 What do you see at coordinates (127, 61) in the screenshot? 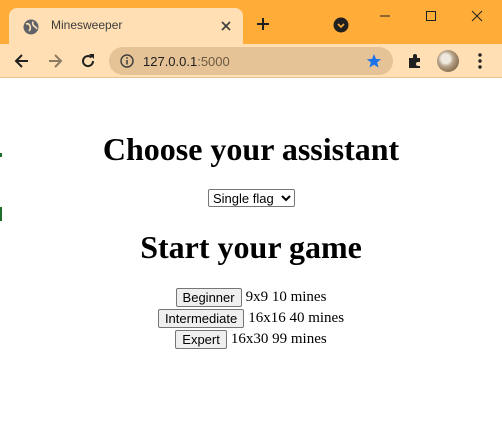
I see `info-icon` at bounding box center [127, 61].